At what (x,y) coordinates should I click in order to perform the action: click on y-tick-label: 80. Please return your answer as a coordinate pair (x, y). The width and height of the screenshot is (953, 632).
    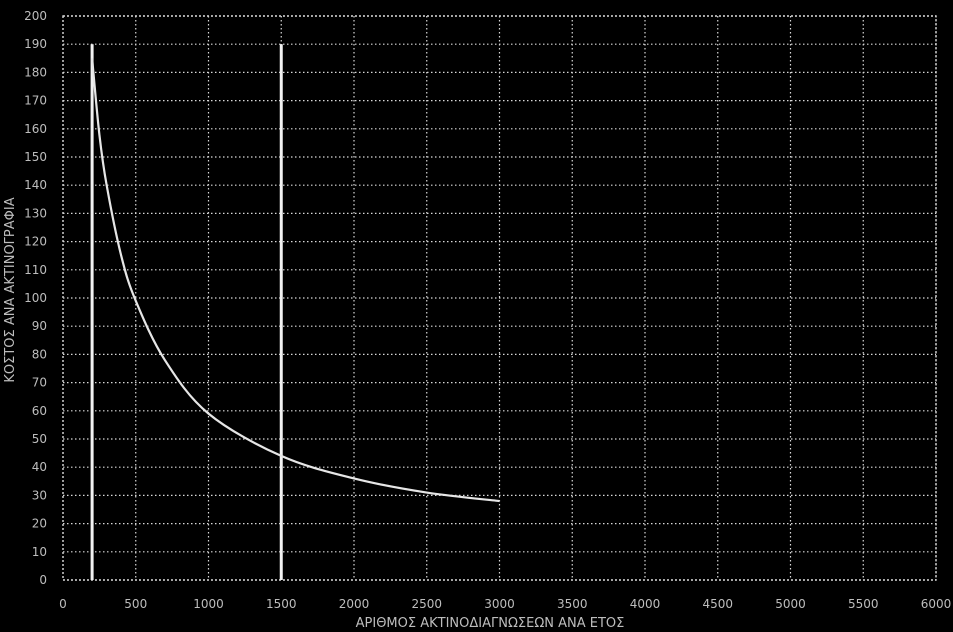
    Looking at the image, I should click on (39, 354).